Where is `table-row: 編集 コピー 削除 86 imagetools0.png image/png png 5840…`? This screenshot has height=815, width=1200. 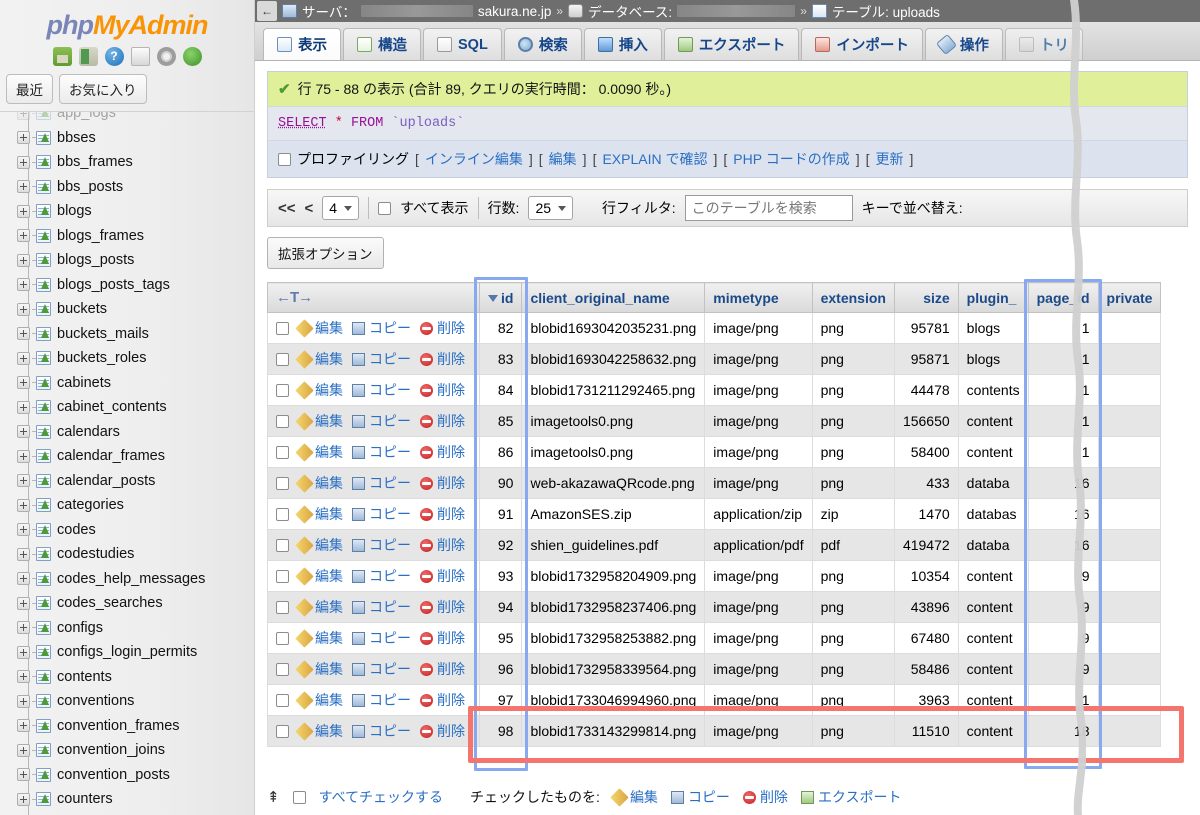
table-row: 編集 コピー 削除 86 imagetools0.png image/png png 5840… is located at coordinates (714, 452).